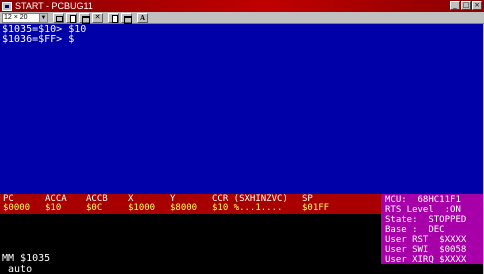 This screenshot has height=274, width=484. Describe the element at coordinates (426, 260) in the screenshot. I see `status-user-xirq: User XIRQ $XXXX` at that location.